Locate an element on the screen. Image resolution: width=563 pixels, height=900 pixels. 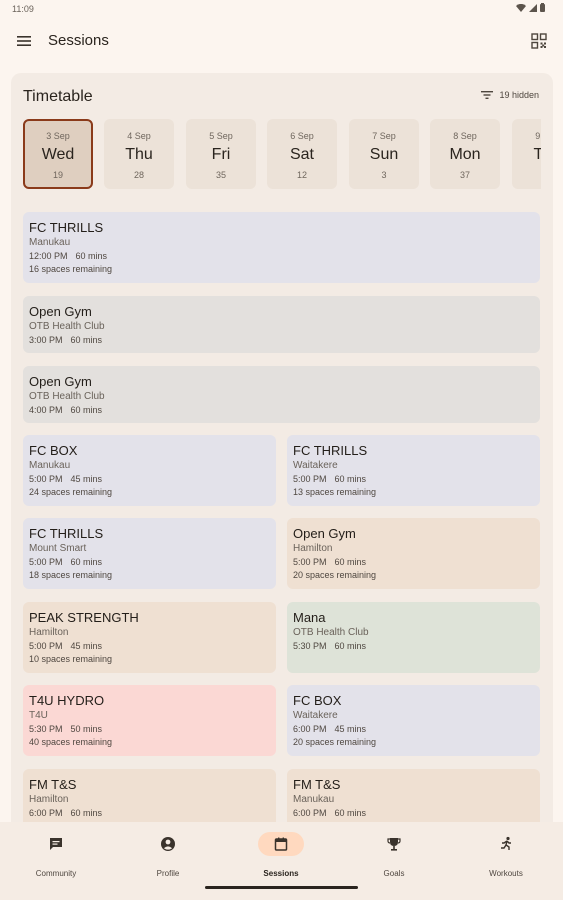
day-name: Thu is located at coordinates (139, 154).